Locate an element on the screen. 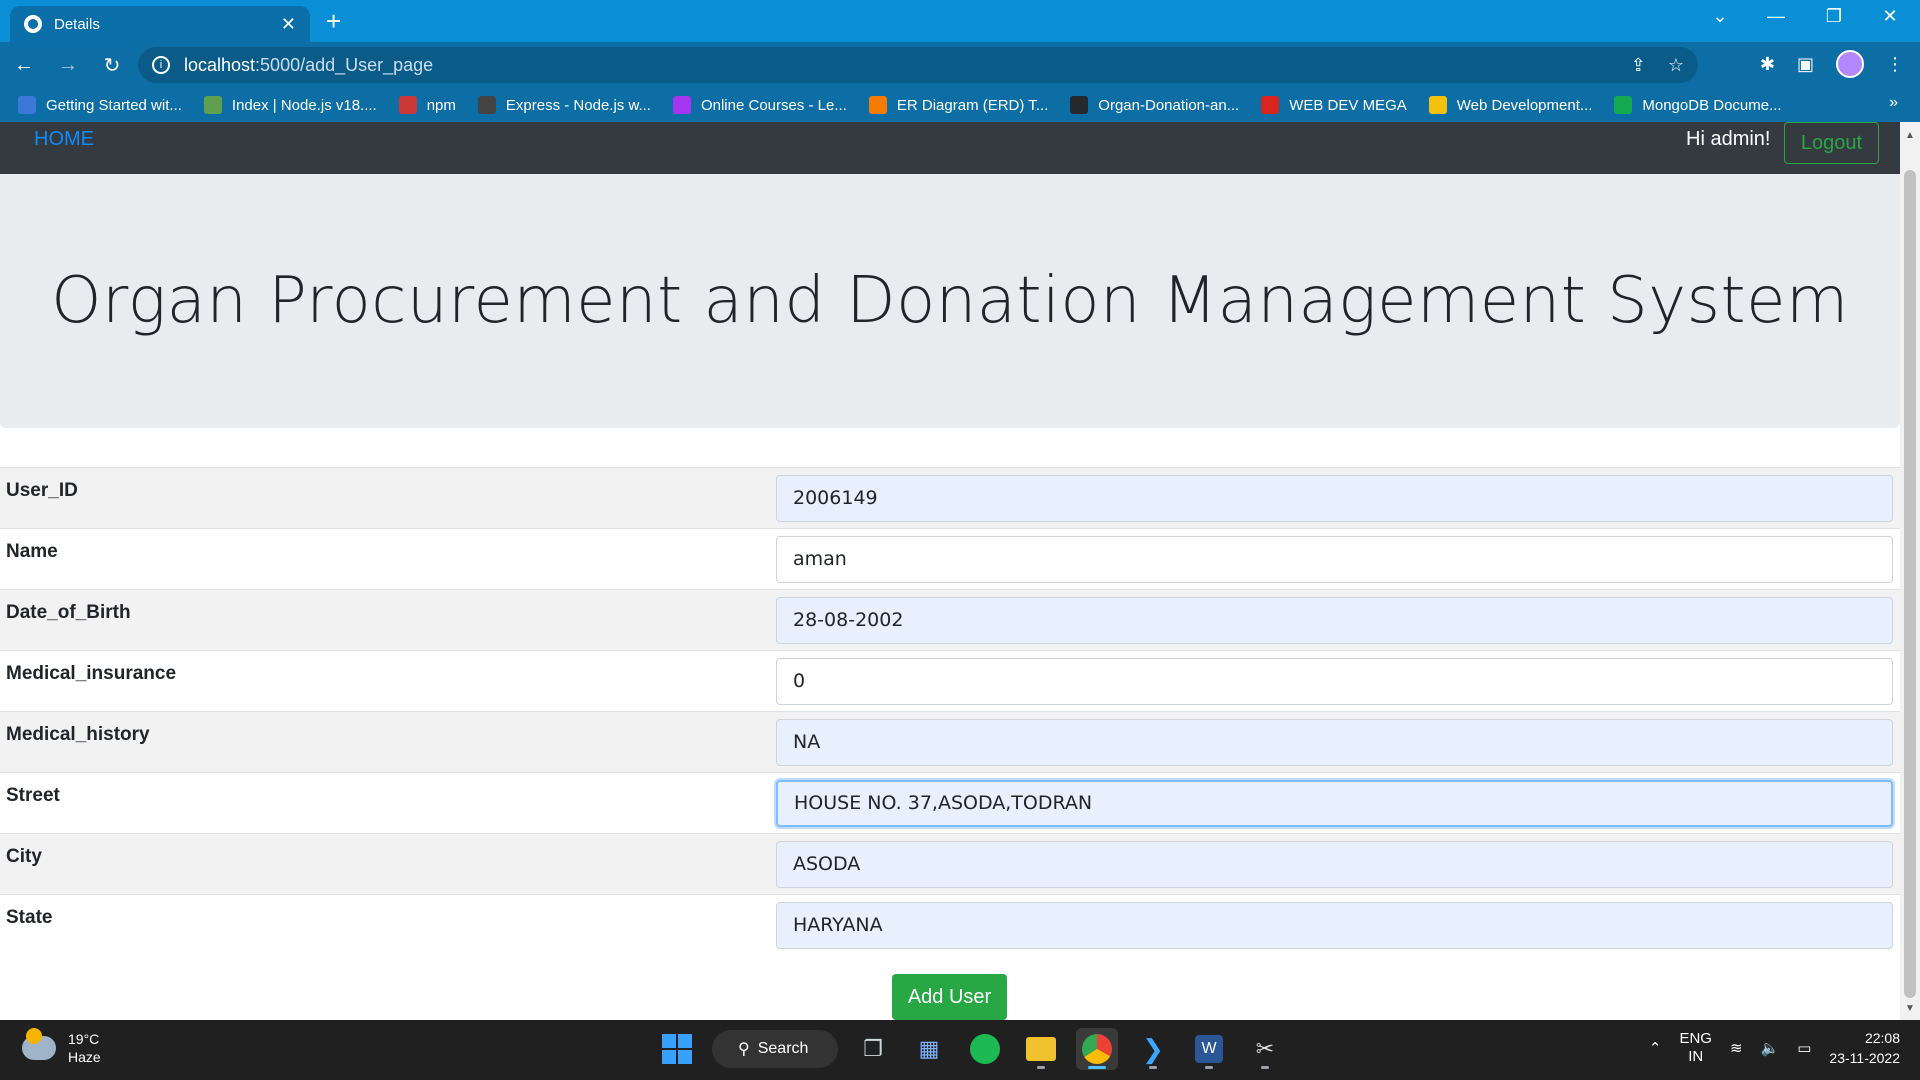 This screenshot has width=1920, height=1080. site-info-icon: i is located at coordinates (161, 65).